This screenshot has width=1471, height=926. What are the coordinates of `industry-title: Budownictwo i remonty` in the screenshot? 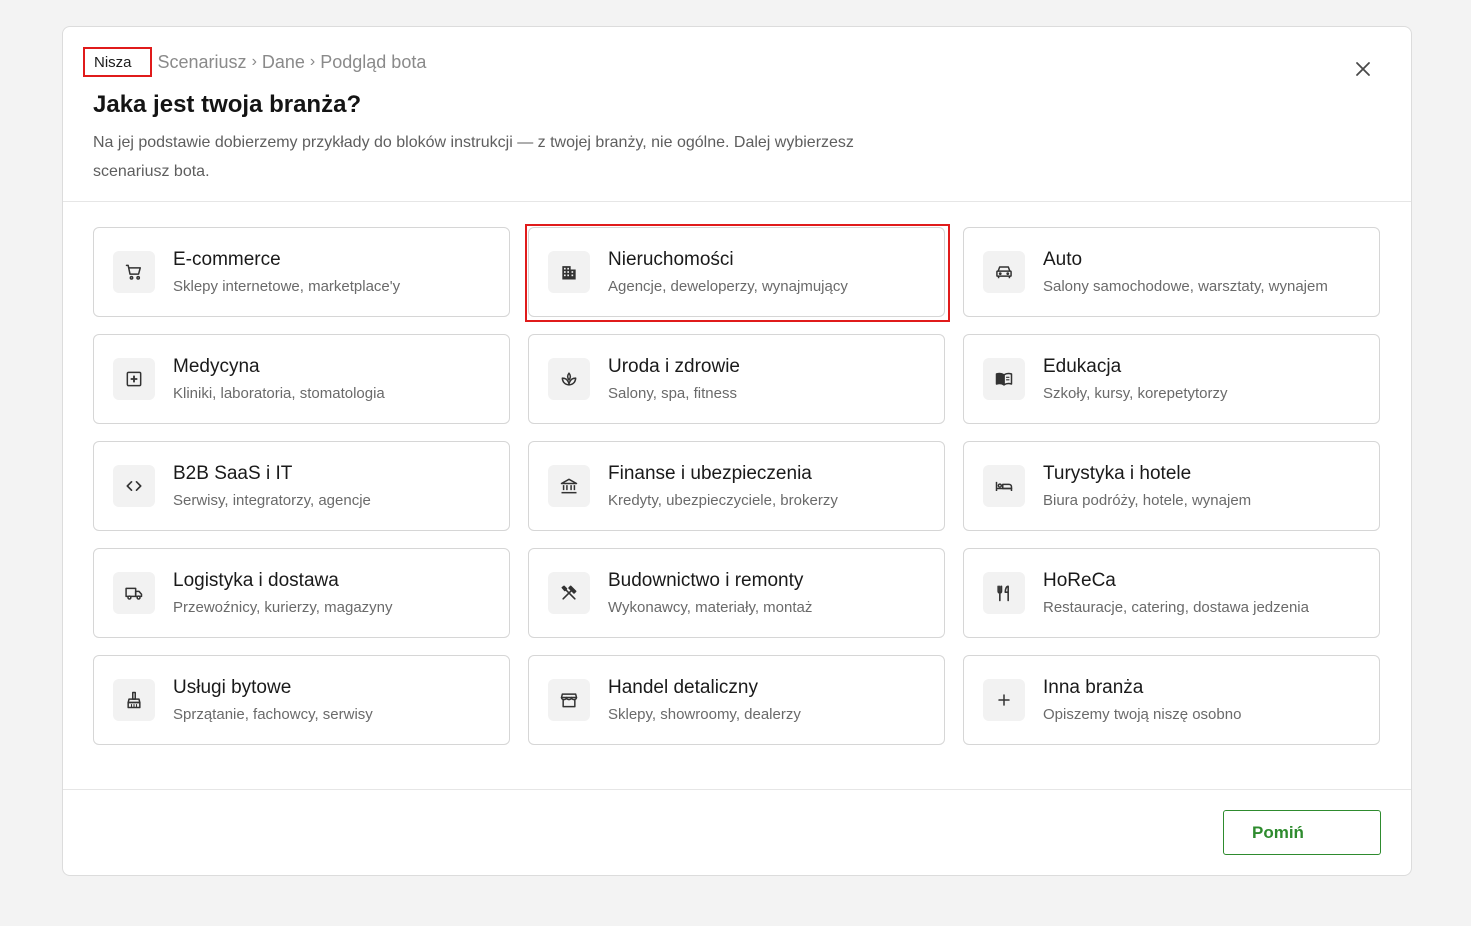 It's located at (706, 580).